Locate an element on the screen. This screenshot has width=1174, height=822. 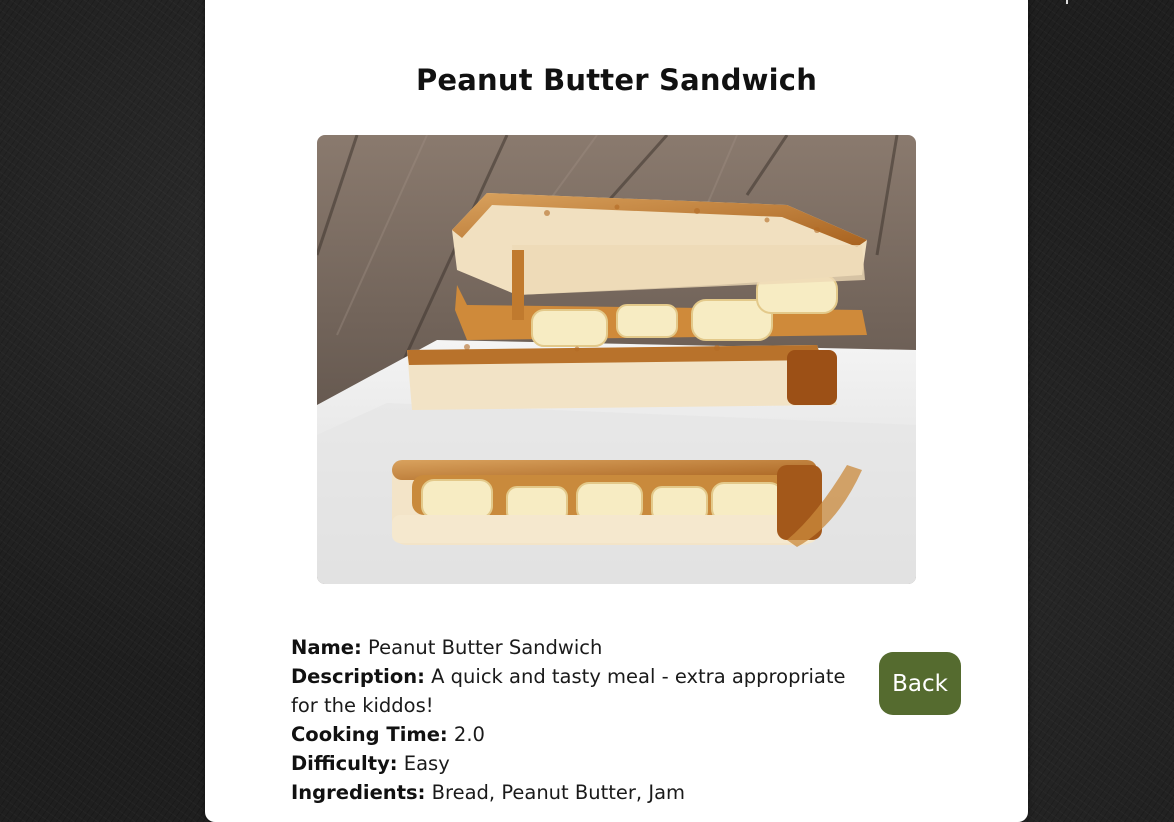
ingredients-label: Ingredients: is located at coordinates (358, 792).